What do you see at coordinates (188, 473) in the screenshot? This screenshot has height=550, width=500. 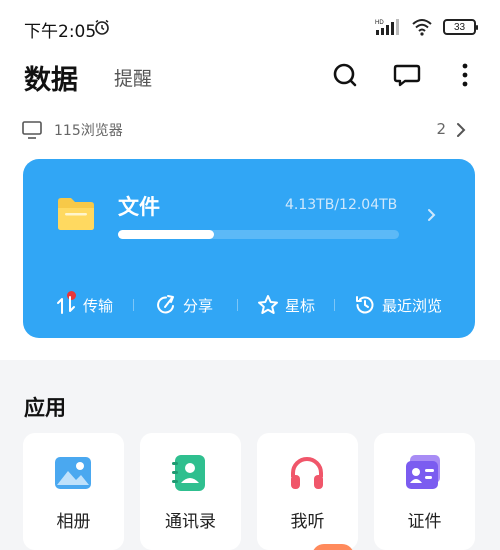 I see `contacts-icon` at bounding box center [188, 473].